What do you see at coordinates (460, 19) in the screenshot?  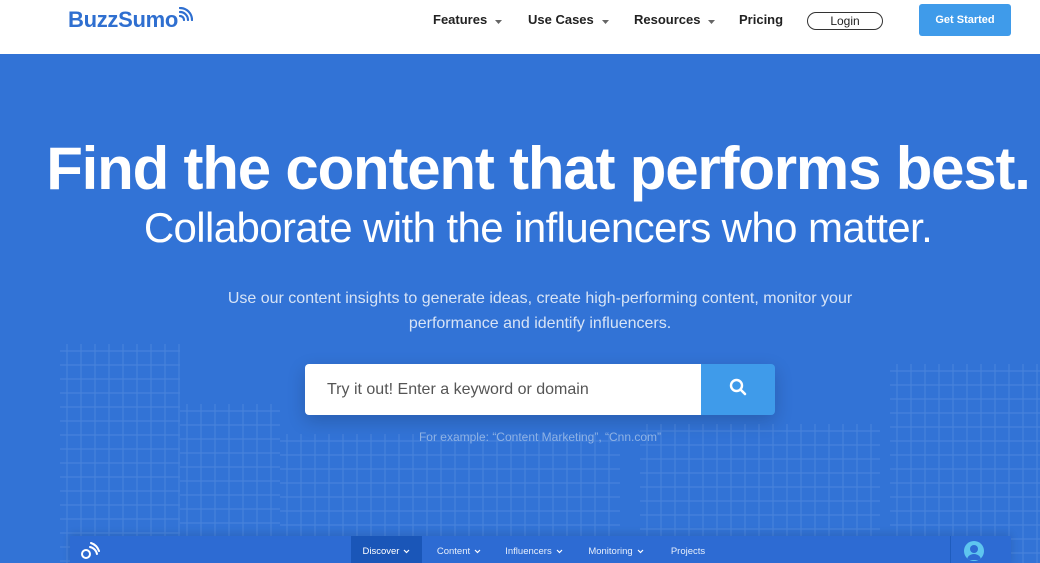 I see `nav-features-label: Features` at bounding box center [460, 19].